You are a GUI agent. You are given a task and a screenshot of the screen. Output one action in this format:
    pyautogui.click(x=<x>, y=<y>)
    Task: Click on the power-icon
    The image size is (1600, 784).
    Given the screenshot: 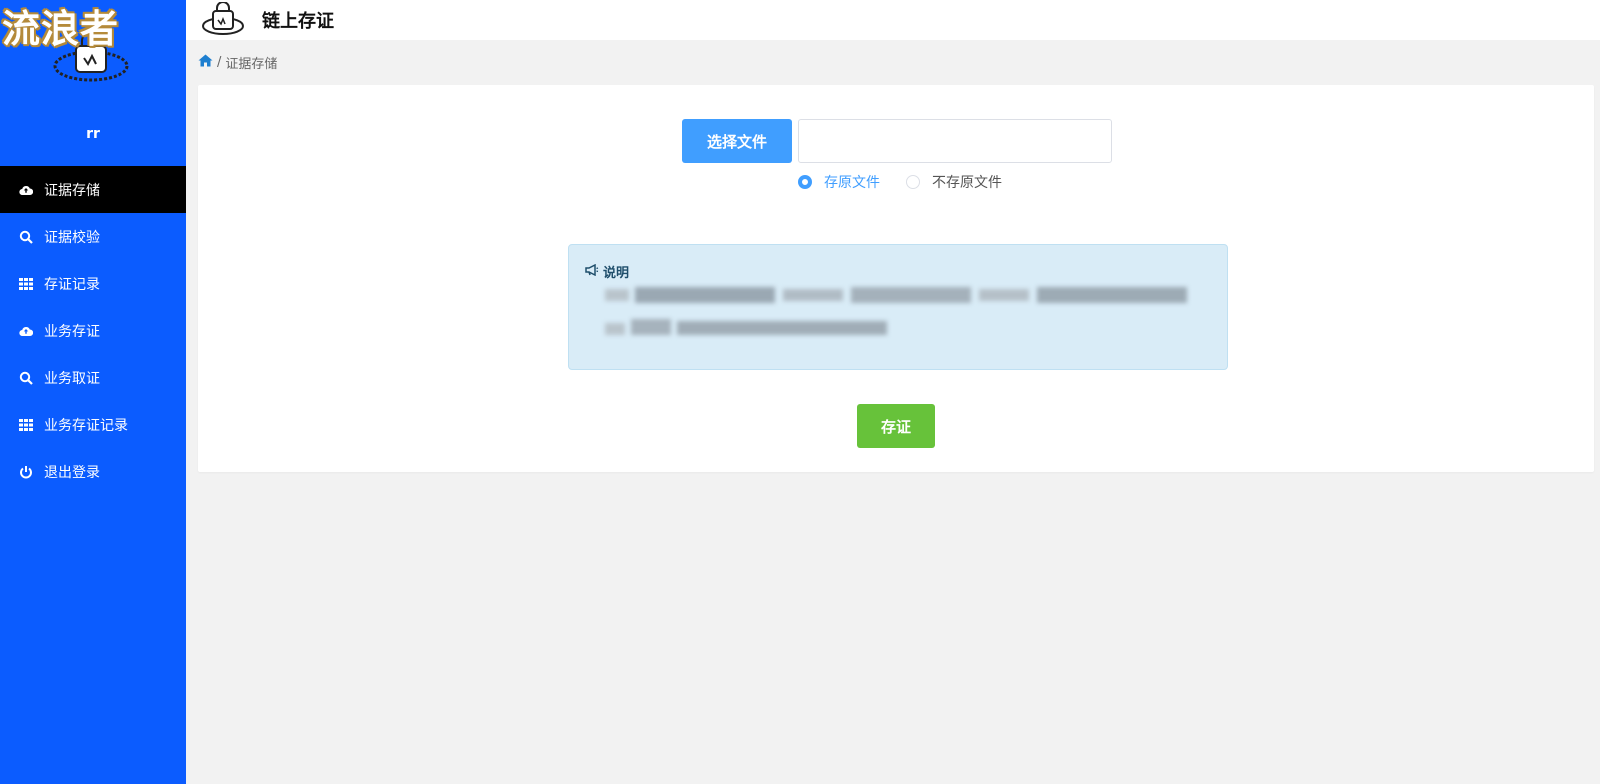 What is the action you would take?
    pyautogui.click(x=26, y=472)
    